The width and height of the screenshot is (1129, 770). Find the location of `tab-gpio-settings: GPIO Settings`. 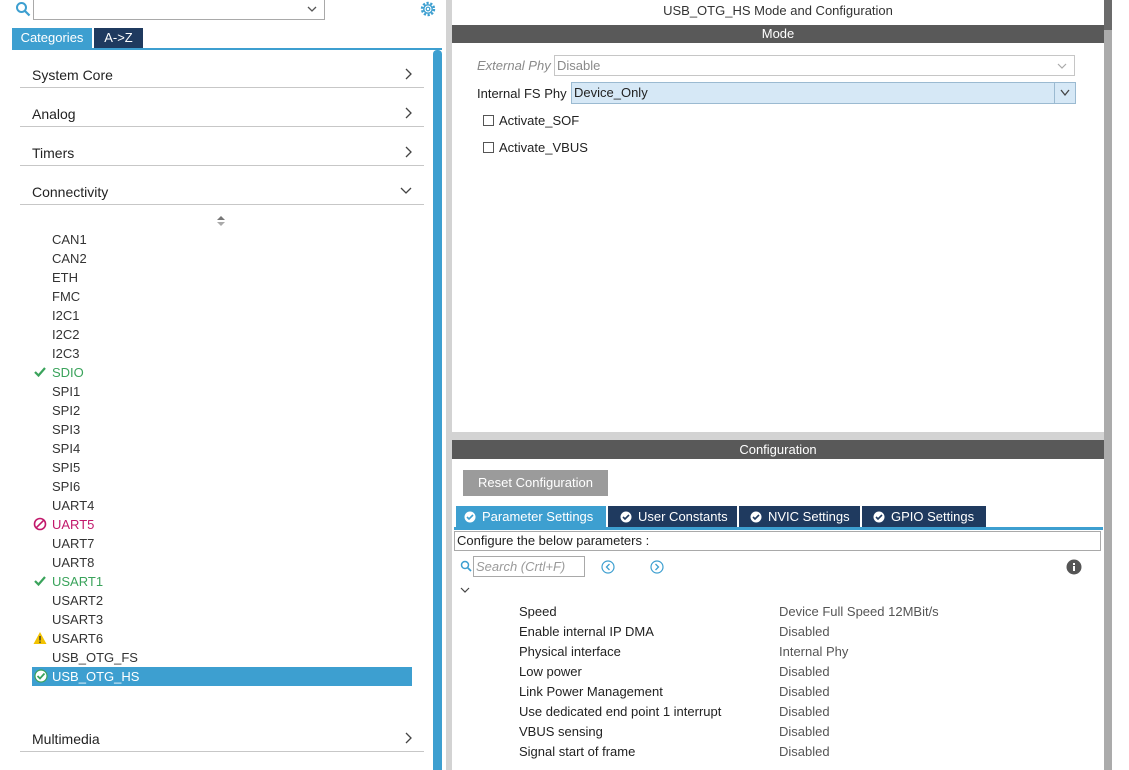

tab-gpio-settings: GPIO Settings is located at coordinates (924, 516).